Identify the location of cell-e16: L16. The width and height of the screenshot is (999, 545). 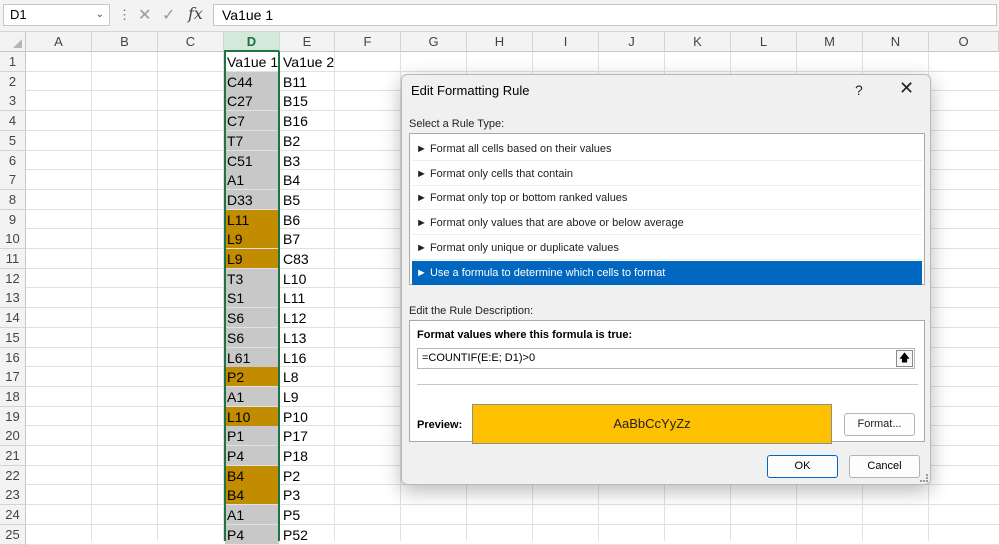
(307, 357).